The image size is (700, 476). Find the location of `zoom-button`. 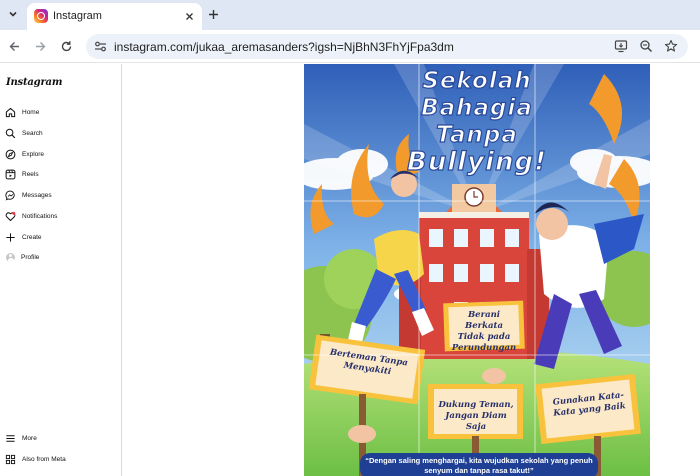

zoom-button is located at coordinates (646, 46).